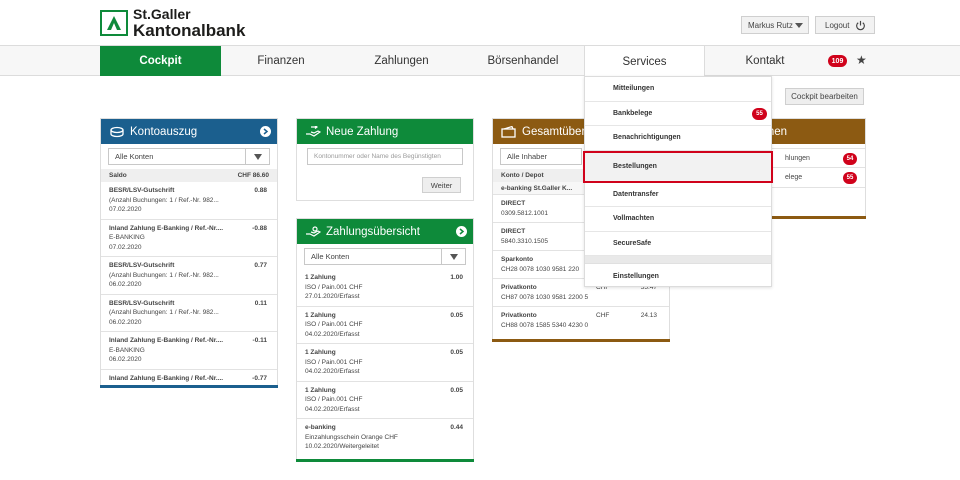 The image size is (960, 480). What do you see at coordinates (581, 340) in the screenshot?
I see `widget-footer-bar` at bounding box center [581, 340].